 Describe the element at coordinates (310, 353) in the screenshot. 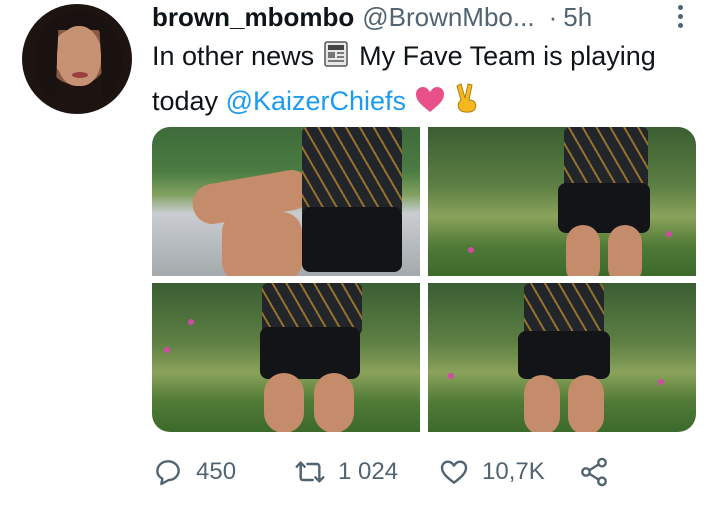

I see `photo-3-shorts` at that location.